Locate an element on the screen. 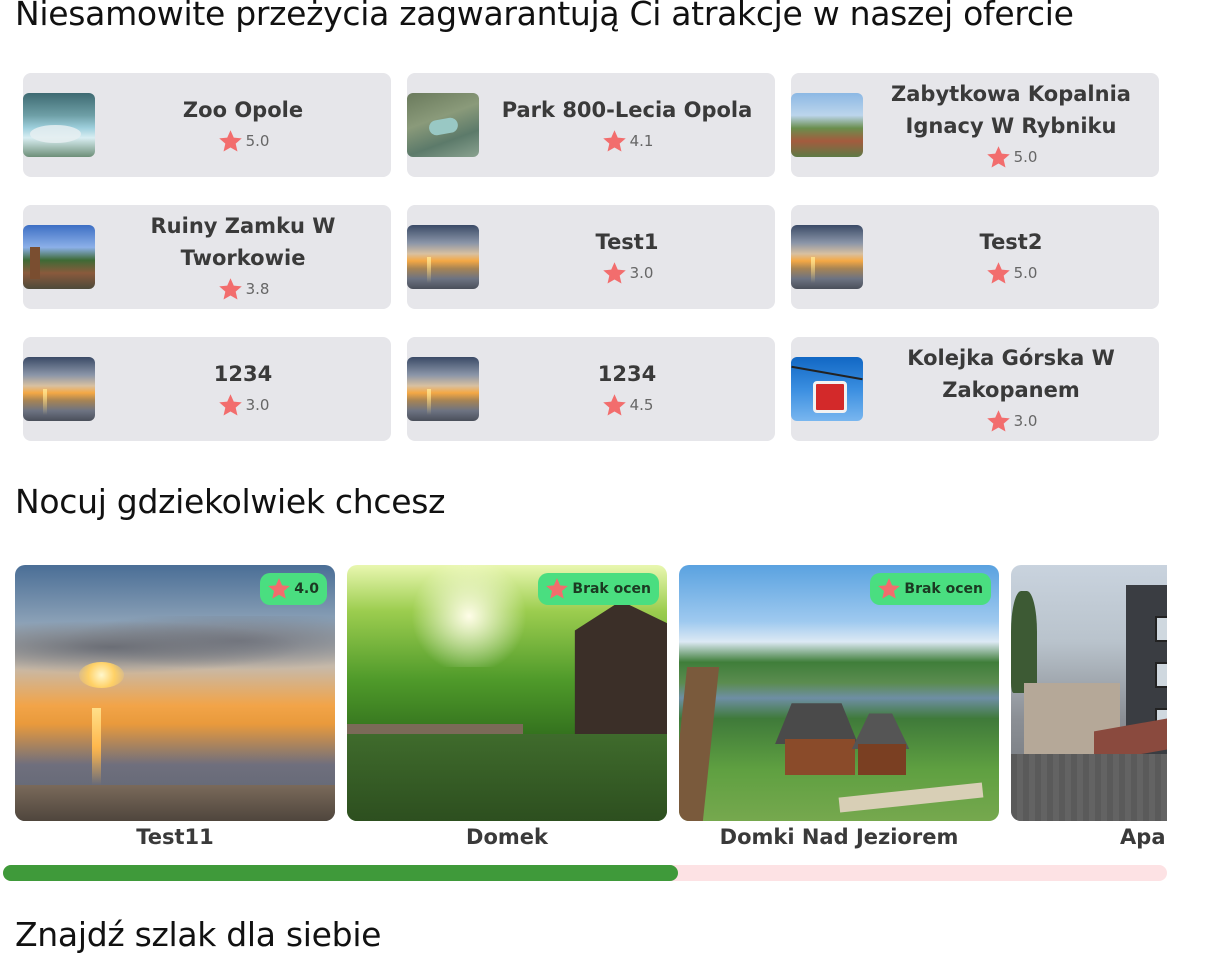  attraction-rating: 4.5 is located at coordinates (627, 405).